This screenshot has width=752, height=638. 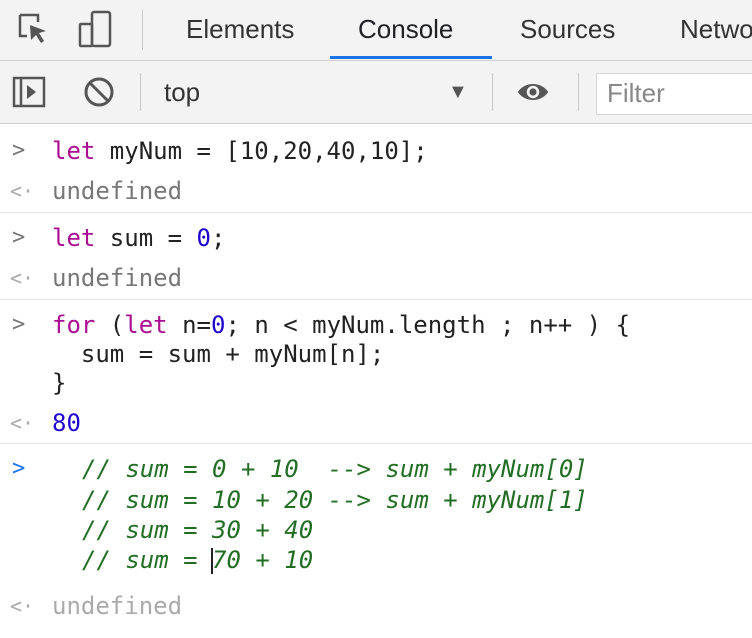 I want to click on comment-line: // sum = 70 + 10, so click(x=198, y=560).